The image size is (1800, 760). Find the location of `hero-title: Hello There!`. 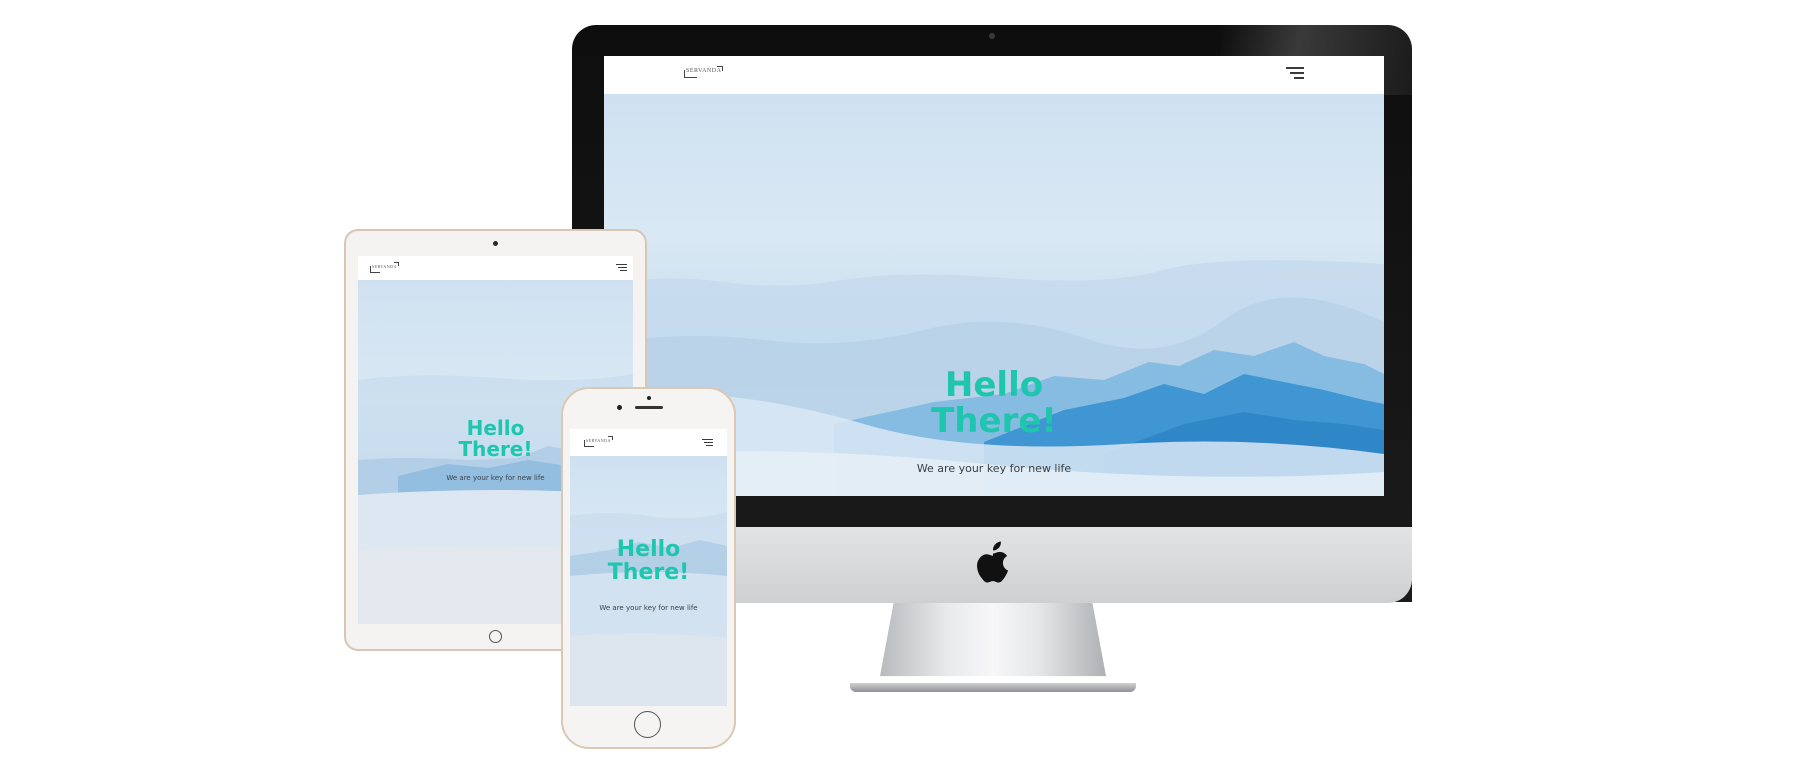

hero-title: Hello There! is located at coordinates (648, 561).